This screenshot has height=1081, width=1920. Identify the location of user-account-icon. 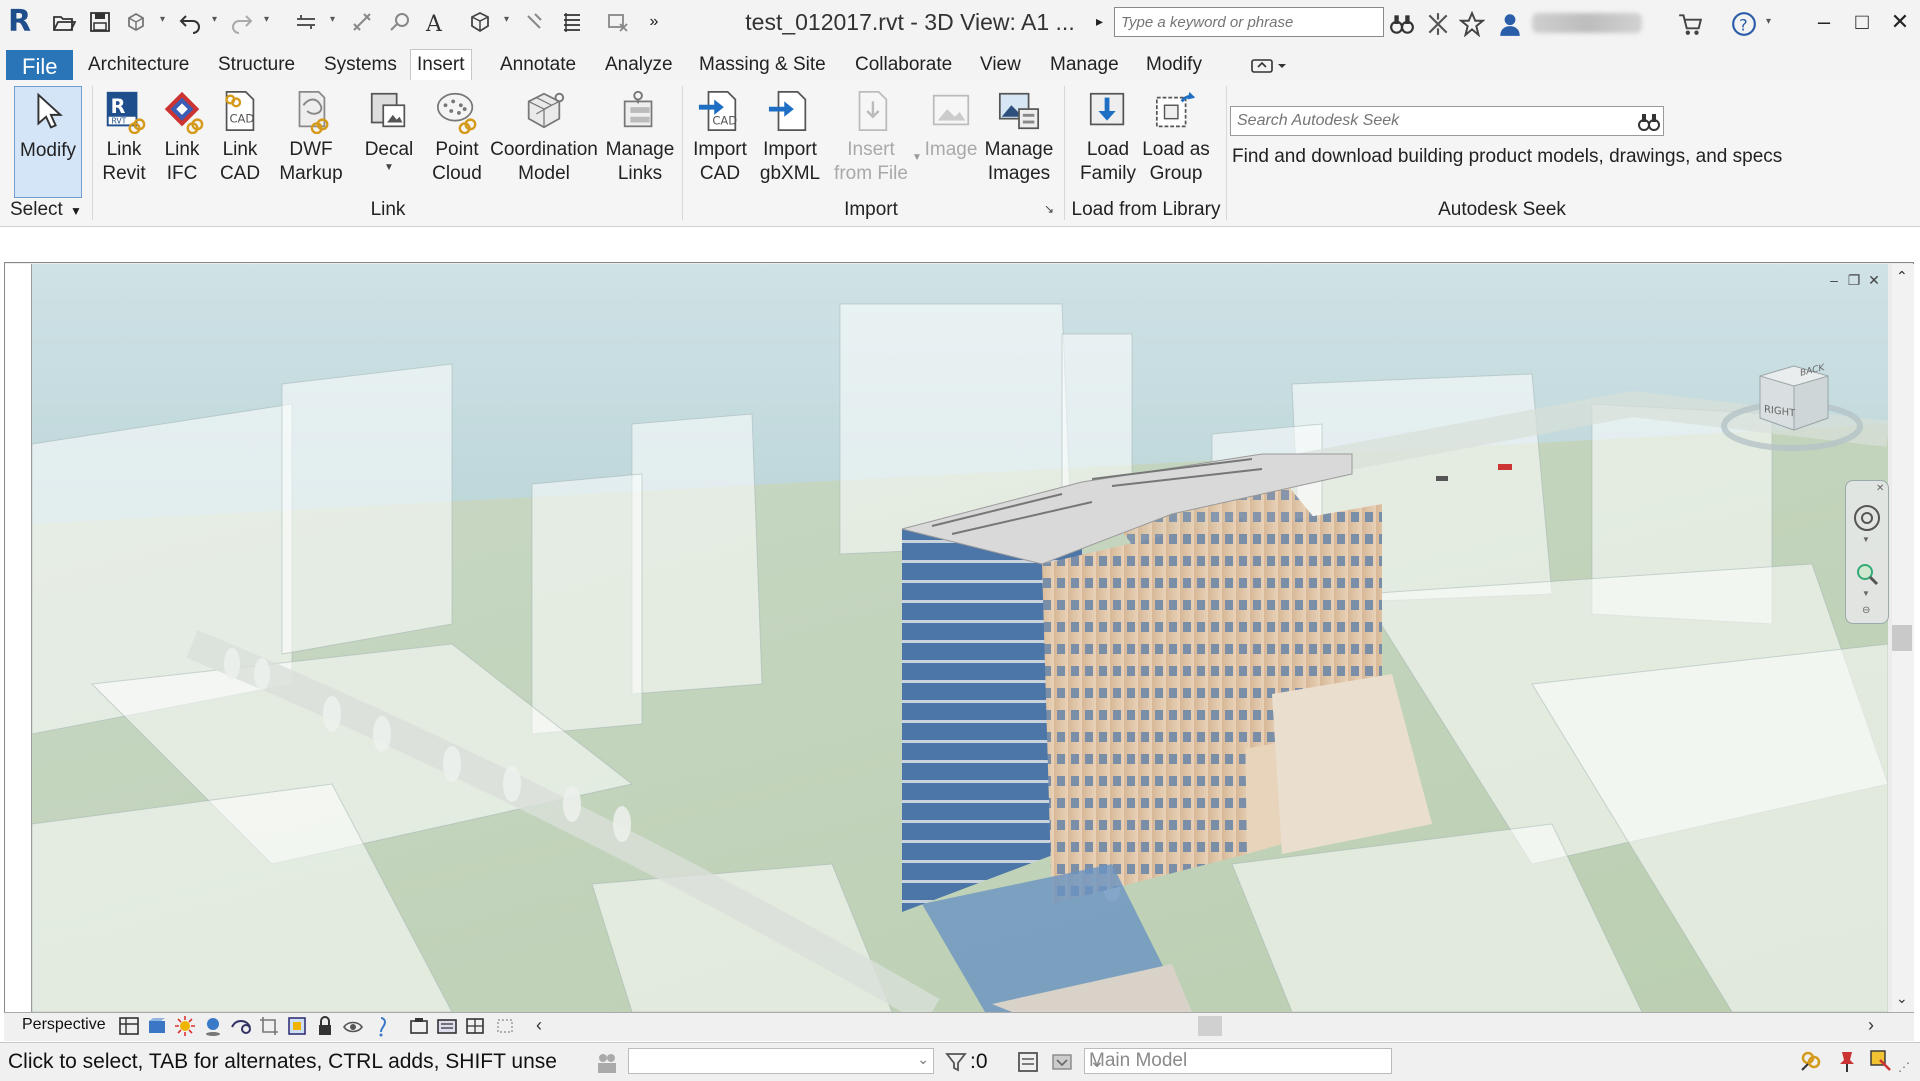
(1510, 24).